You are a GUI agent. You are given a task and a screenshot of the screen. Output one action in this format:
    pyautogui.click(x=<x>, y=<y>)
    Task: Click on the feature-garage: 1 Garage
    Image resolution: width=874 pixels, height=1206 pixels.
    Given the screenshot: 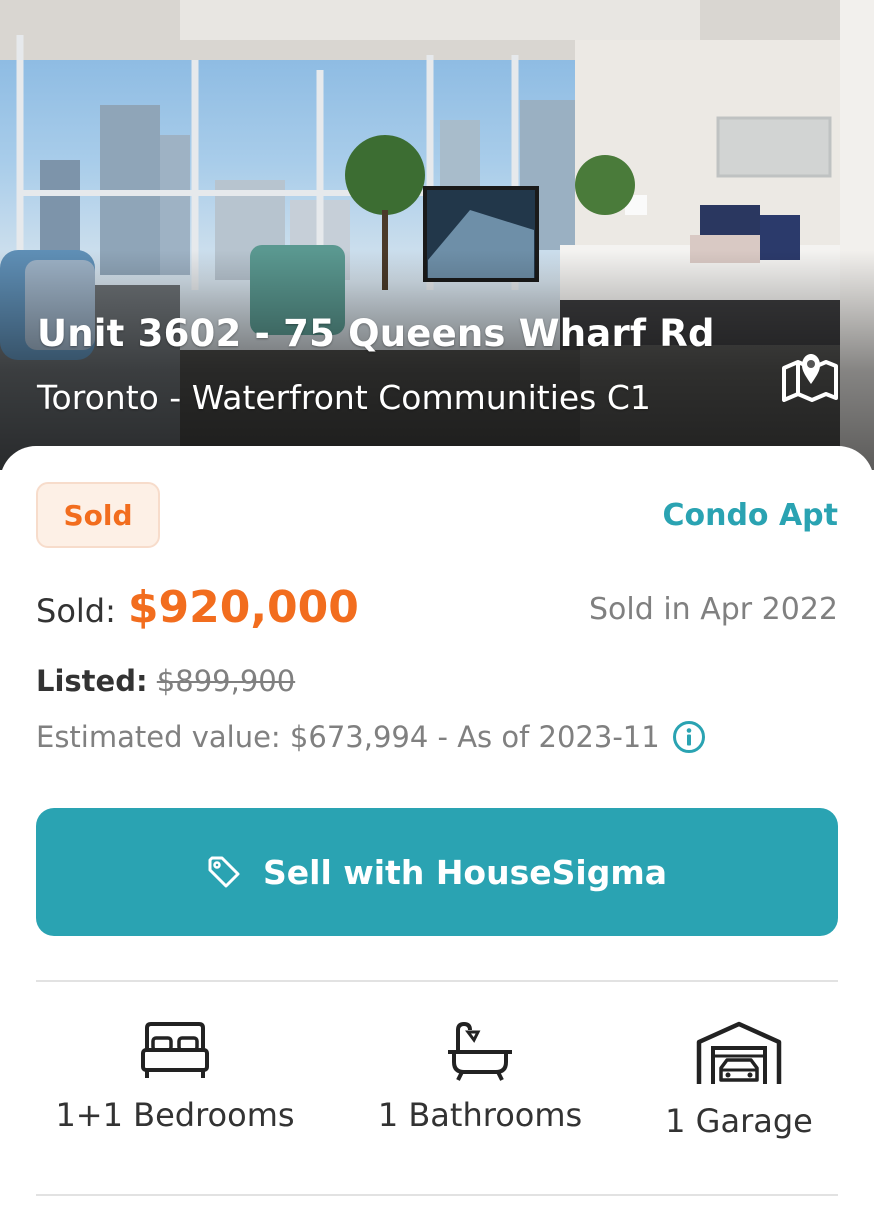 What is the action you would take?
    pyautogui.click(x=734, y=1080)
    